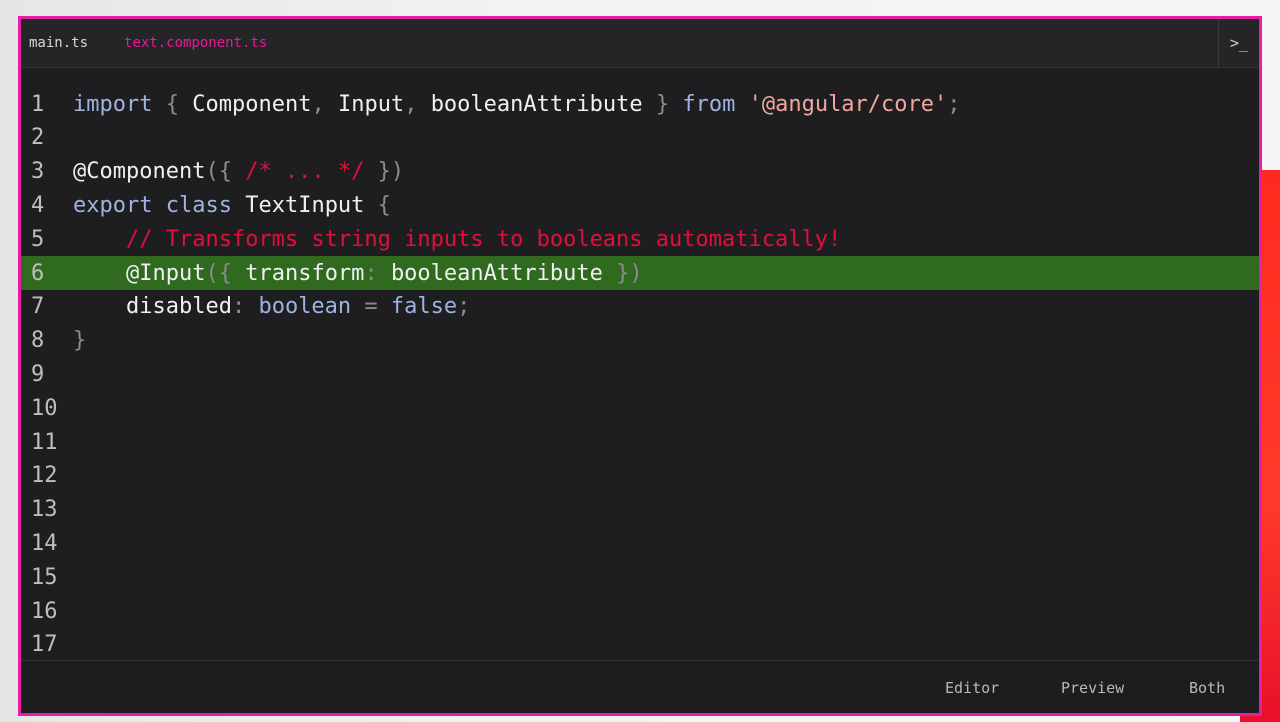 Image resolution: width=1280 pixels, height=722 pixels. Describe the element at coordinates (371, 104) in the screenshot. I see `code-token: Input` at that location.